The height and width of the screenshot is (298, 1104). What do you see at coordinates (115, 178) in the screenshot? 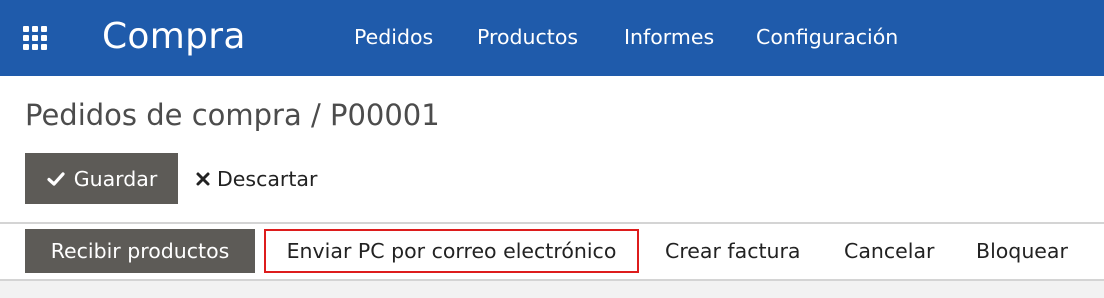
I see `save-button-label: Guardar` at bounding box center [115, 178].